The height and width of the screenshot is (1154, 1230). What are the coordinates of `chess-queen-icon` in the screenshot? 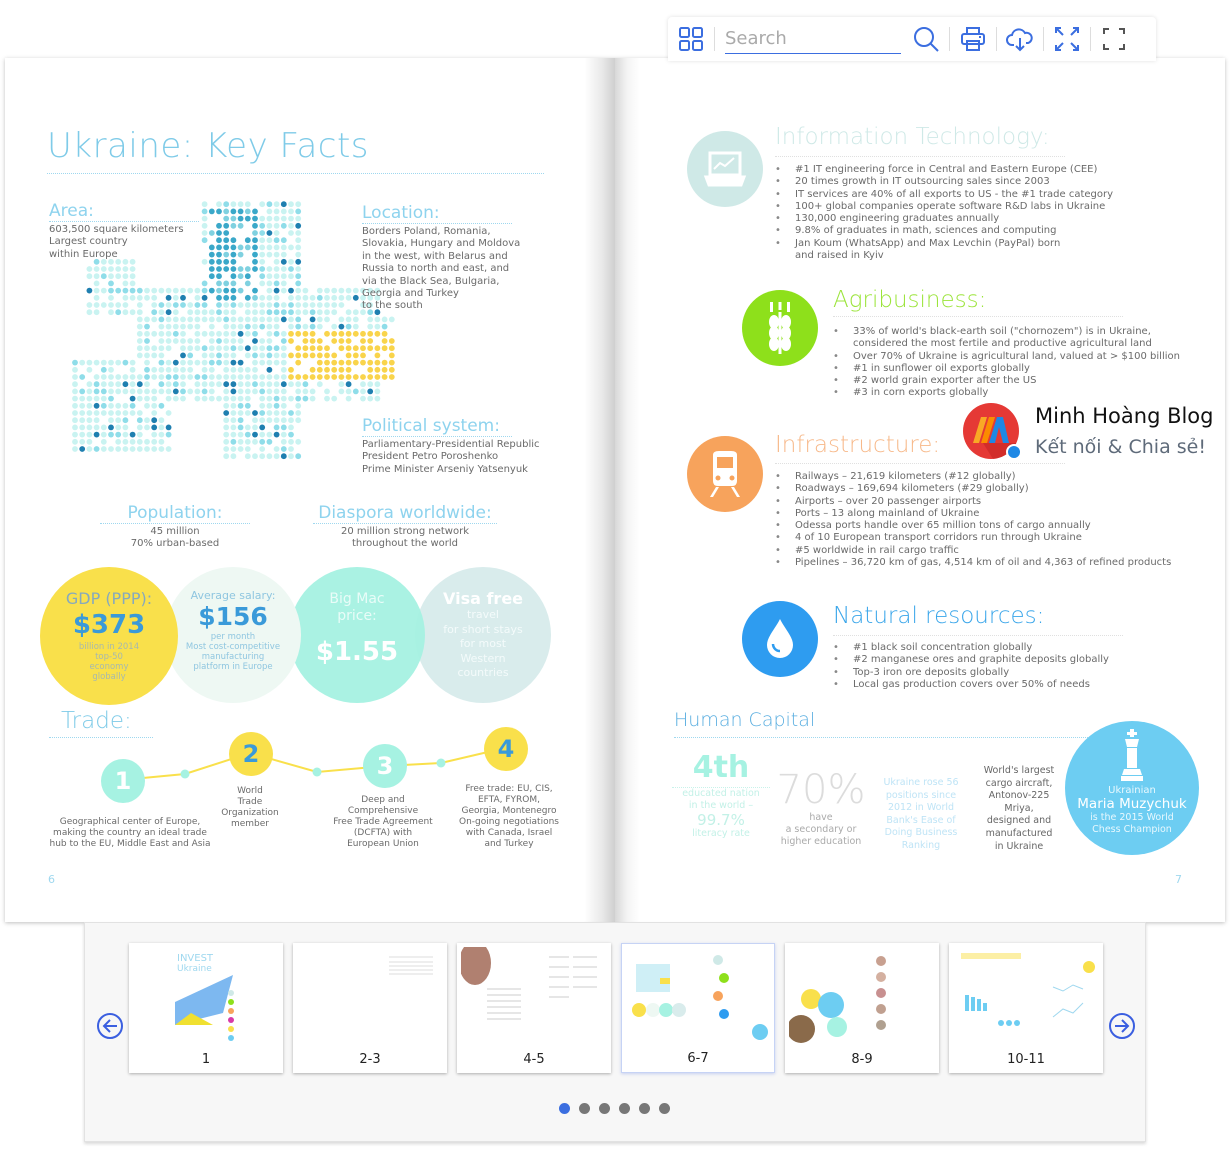 It's located at (1132, 755).